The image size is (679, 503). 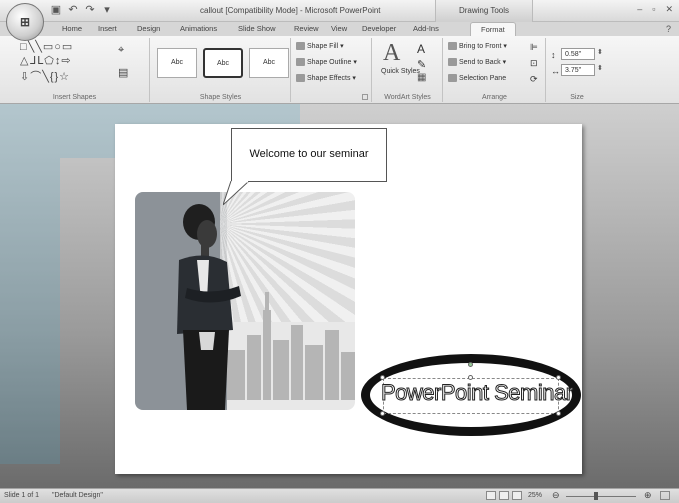 I want to click on close-icon: ✕, so click(x=669, y=9).